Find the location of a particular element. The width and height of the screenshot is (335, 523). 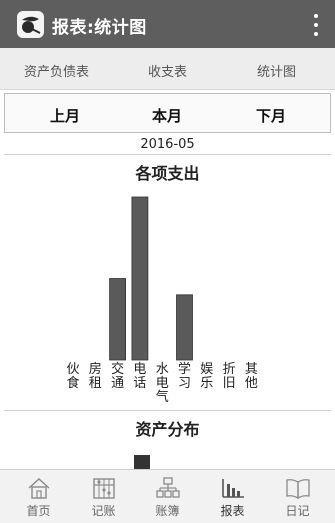

bar-chart-icon is located at coordinates (233, 488).